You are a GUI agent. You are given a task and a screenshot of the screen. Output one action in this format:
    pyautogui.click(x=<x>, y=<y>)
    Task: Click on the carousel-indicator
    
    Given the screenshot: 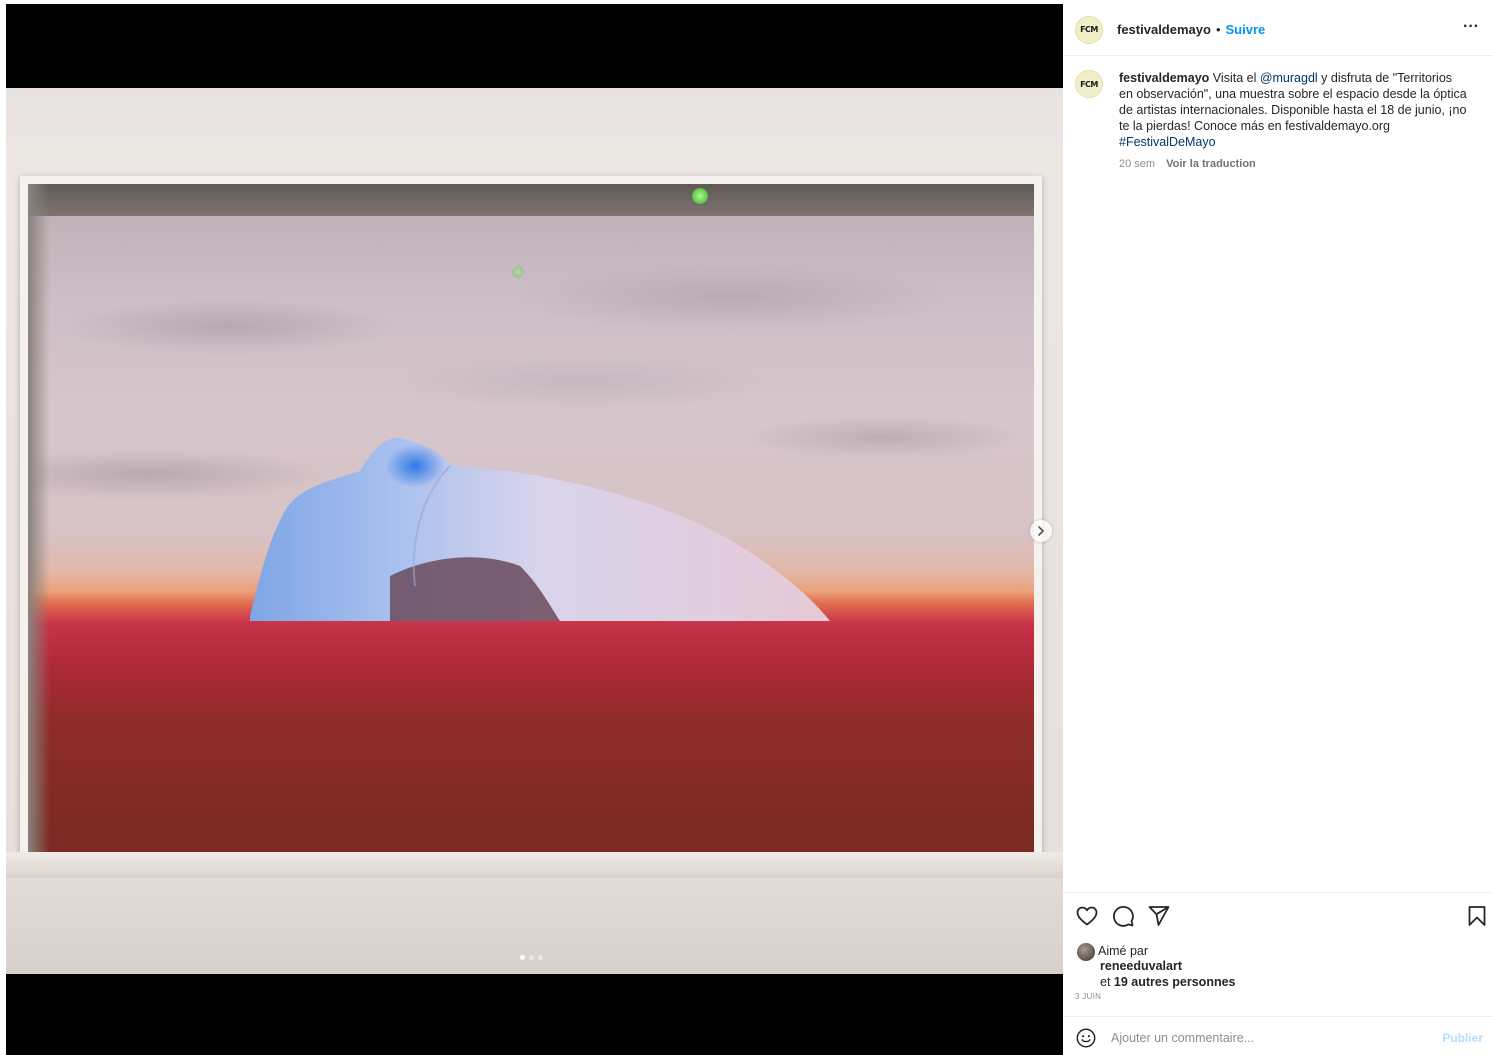 What is the action you would take?
    pyautogui.click(x=531, y=957)
    